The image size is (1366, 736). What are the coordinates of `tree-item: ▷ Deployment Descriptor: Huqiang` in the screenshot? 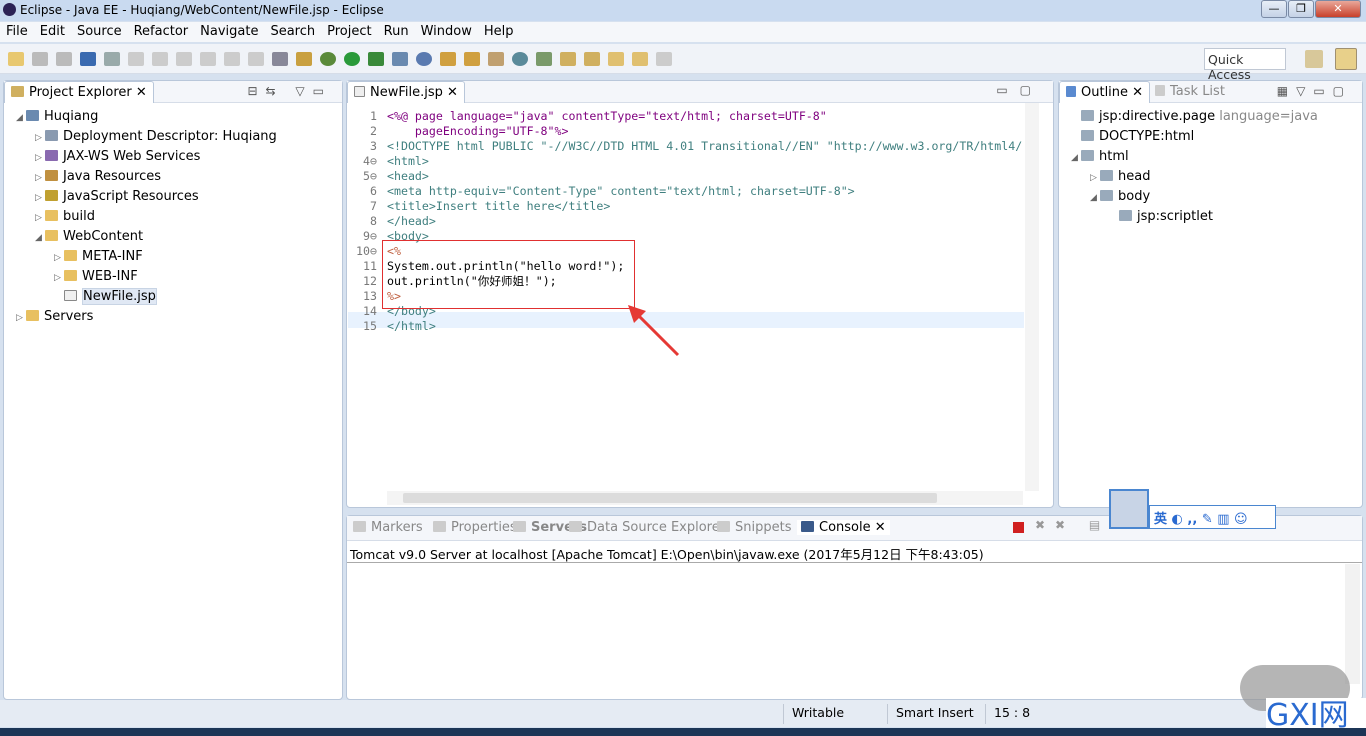 It's located at (173, 137).